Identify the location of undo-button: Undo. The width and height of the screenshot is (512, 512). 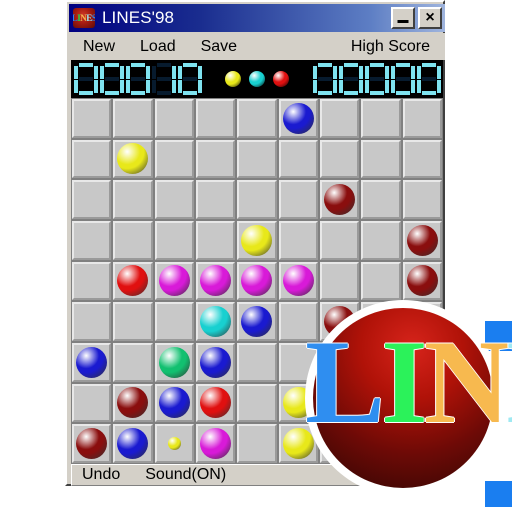
(101, 475).